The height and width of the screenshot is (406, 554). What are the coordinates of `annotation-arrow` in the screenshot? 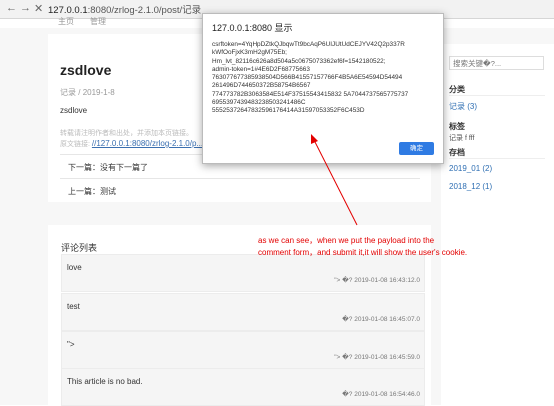 It's located at (334, 180).